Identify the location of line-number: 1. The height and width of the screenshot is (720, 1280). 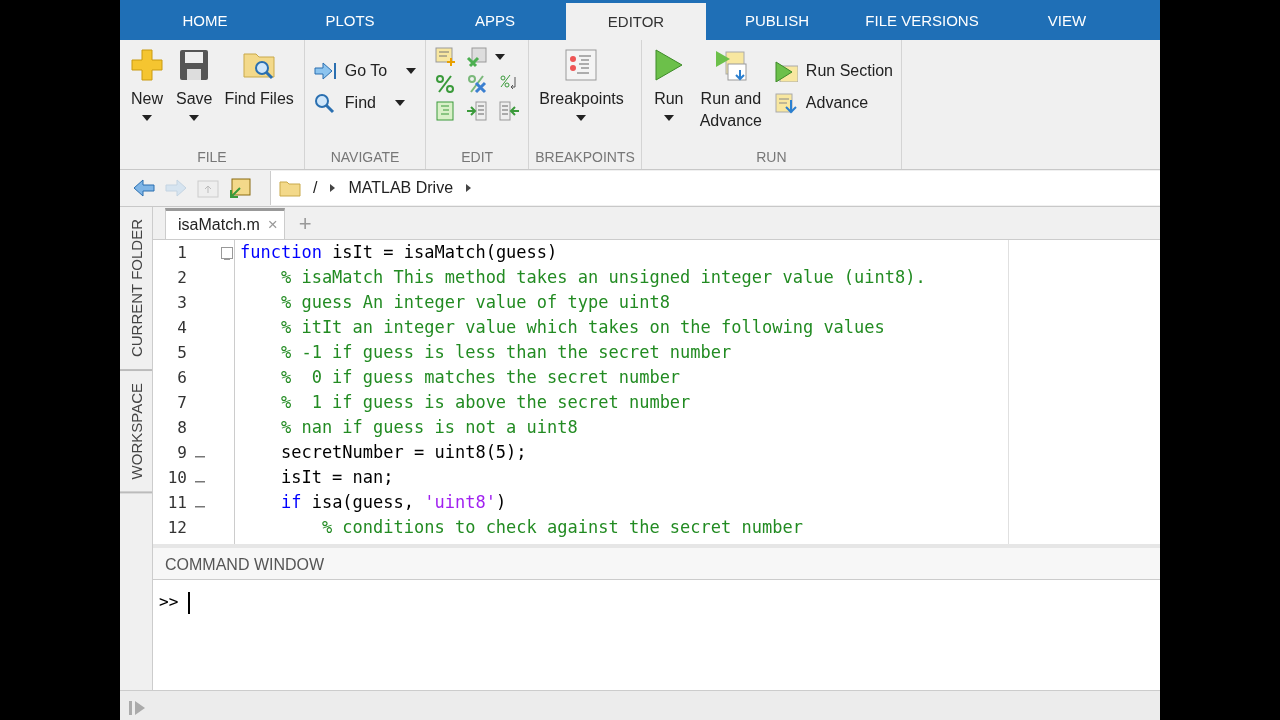
(181, 252).